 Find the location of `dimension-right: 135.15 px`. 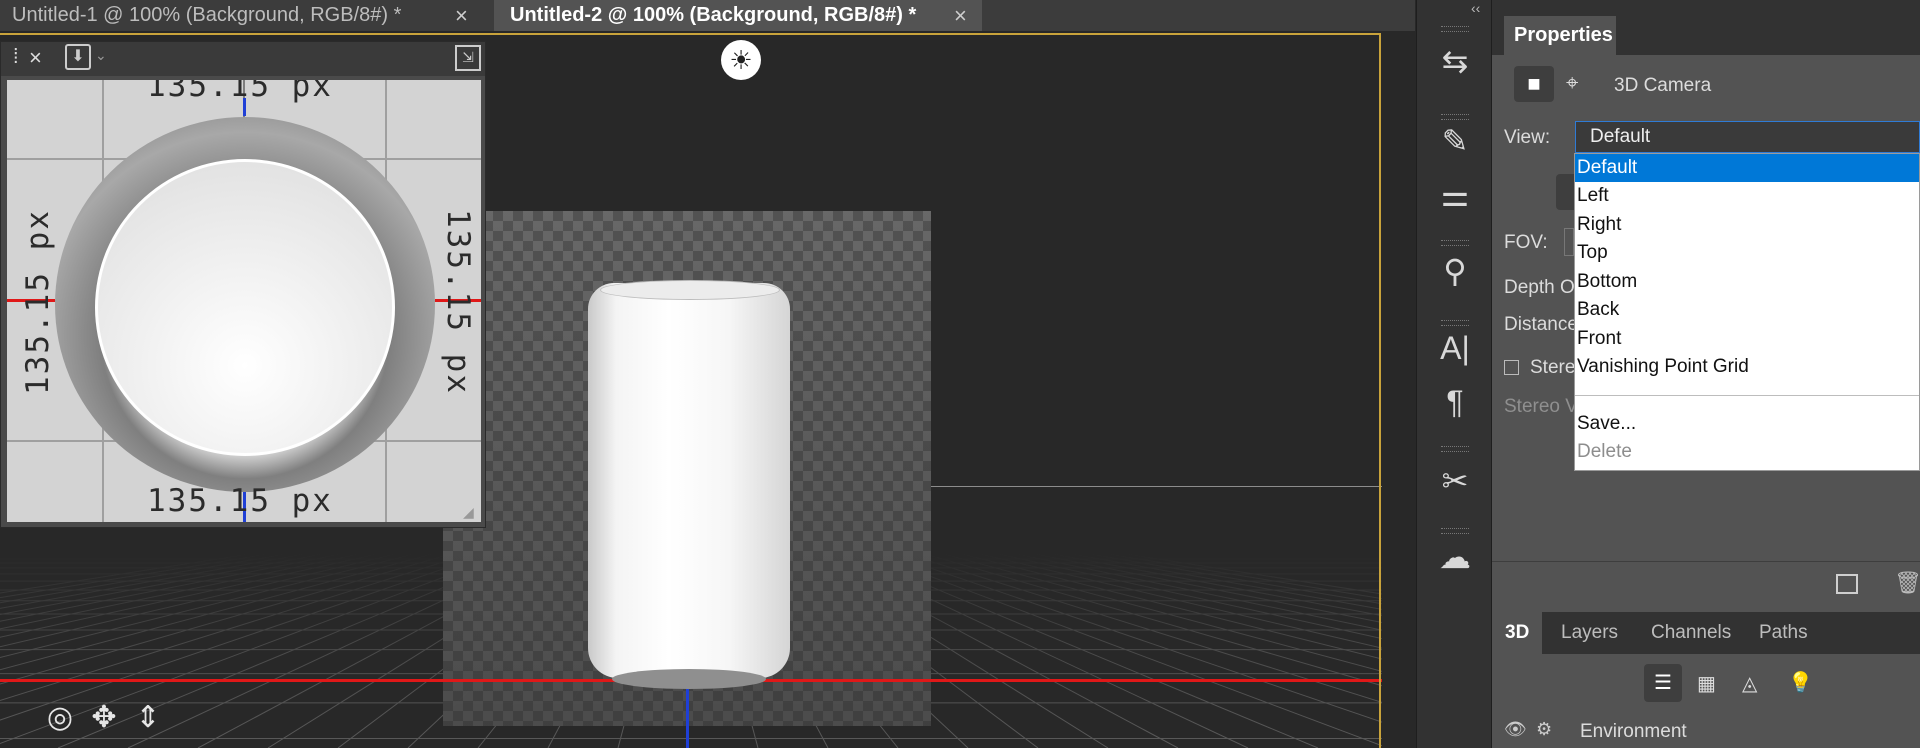

dimension-right: 135.15 px is located at coordinates (457, 302).